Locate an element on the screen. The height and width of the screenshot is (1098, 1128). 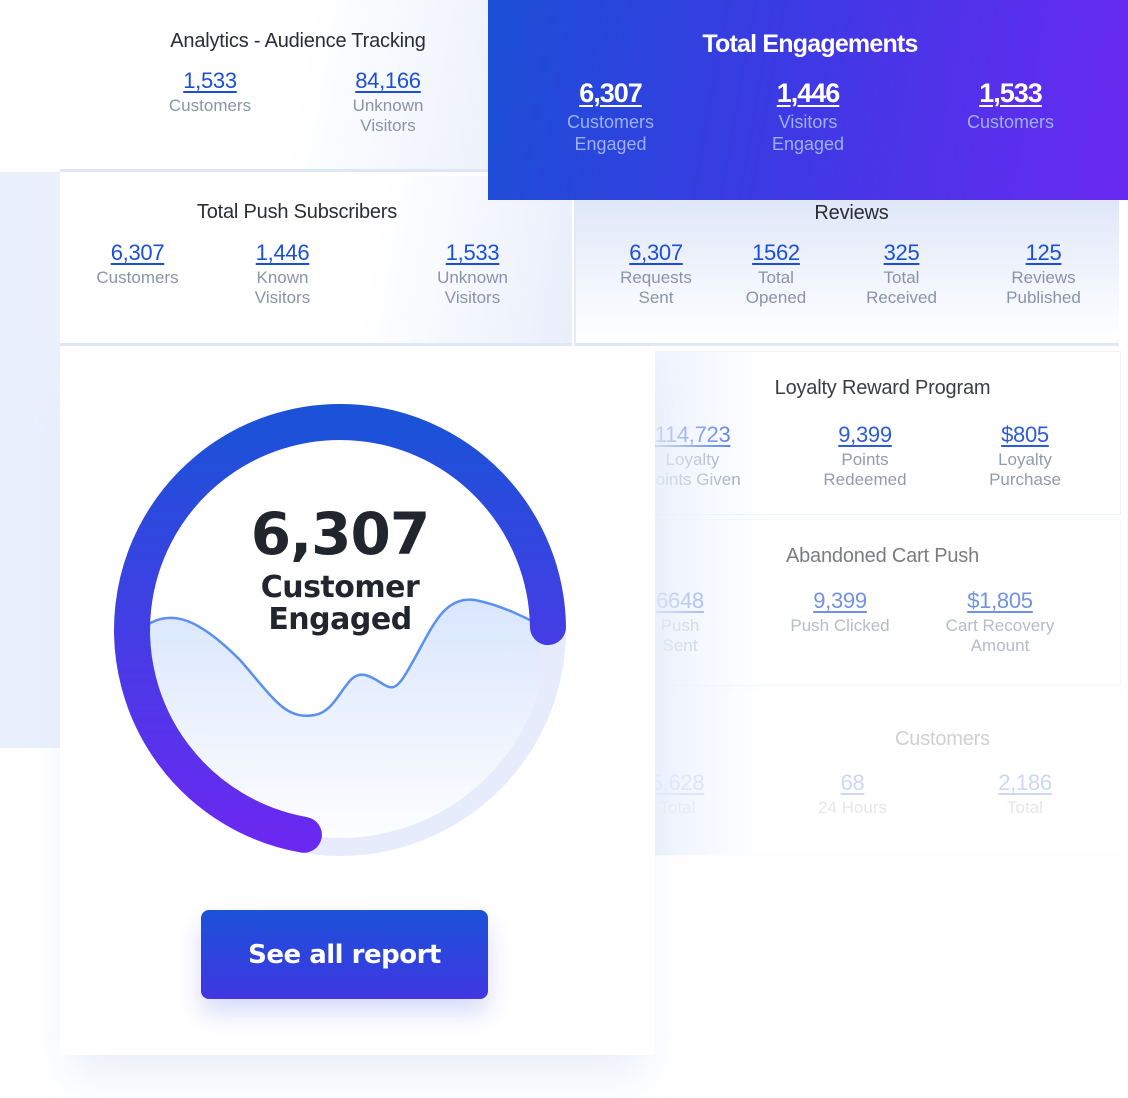
stat-total-received: 325 Total Received is located at coordinates (901, 274).